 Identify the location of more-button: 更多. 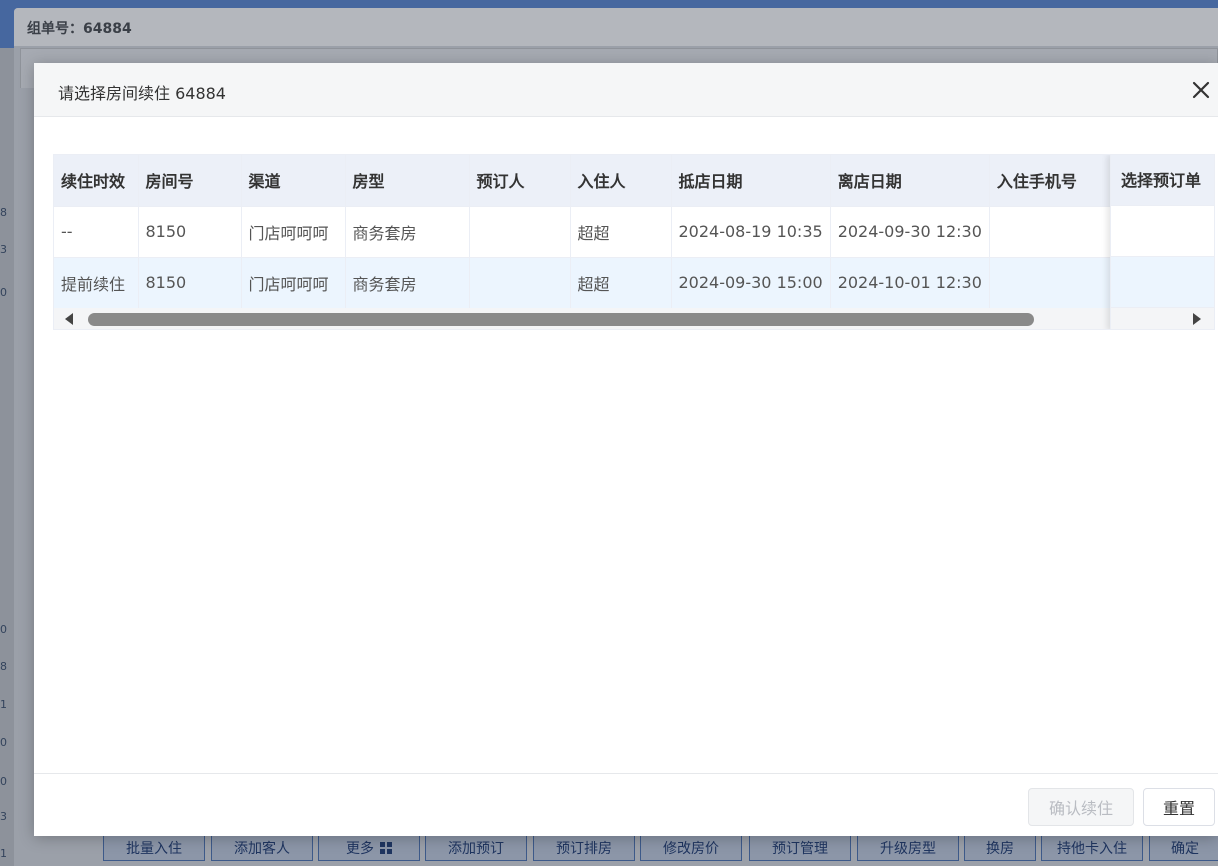
(369, 847).